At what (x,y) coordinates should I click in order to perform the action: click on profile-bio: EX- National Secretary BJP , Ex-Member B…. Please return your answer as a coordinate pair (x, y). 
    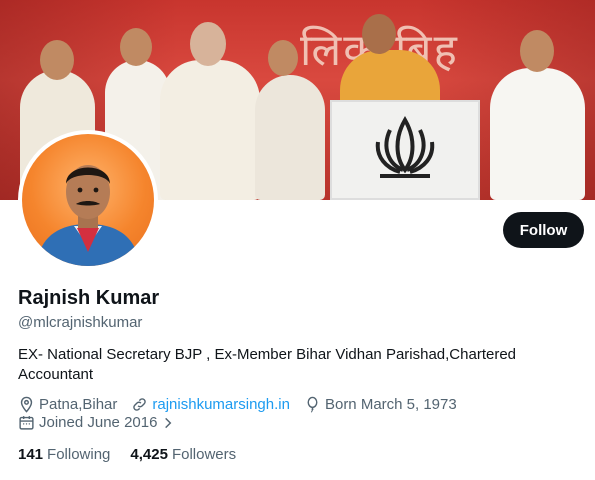
    Looking at the image, I should click on (267, 364).